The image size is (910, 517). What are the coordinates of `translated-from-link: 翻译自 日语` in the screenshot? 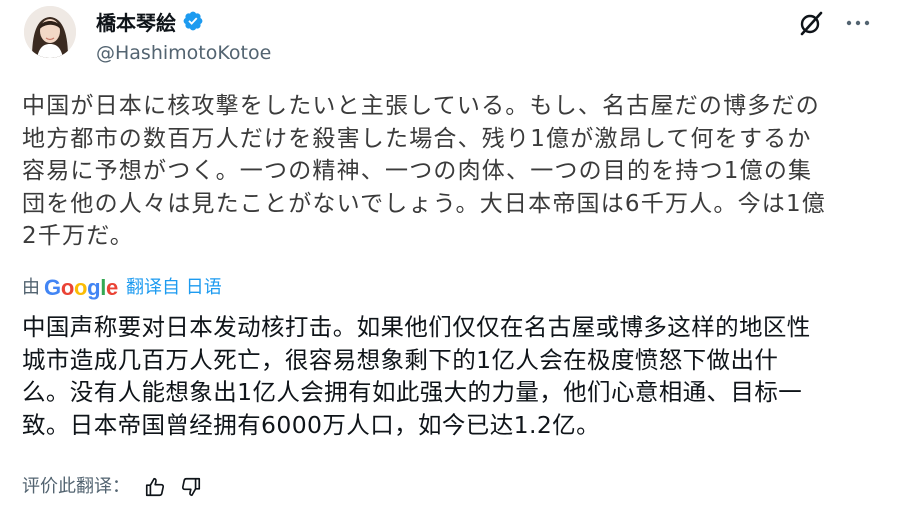 It's located at (174, 288).